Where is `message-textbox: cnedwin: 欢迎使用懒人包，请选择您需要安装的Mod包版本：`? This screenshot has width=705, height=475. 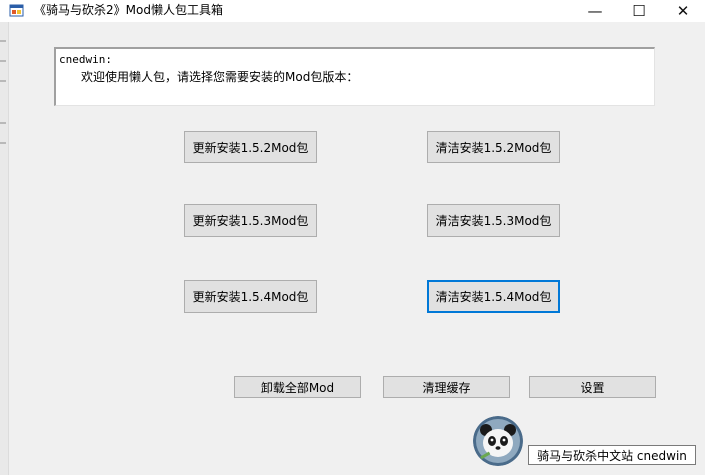 message-textbox: cnedwin: 欢迎使用懒人包，请选择您需要安装的Mod包版本： is located at coordinates (354, 76).